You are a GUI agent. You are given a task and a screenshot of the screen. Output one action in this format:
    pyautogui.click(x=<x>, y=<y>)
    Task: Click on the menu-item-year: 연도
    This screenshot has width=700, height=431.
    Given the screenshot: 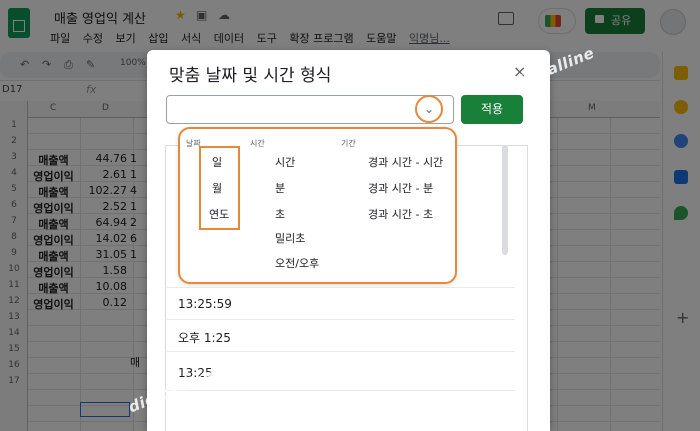 What is the action you would take?
    pyautogui.click(x=219, y=214)
    